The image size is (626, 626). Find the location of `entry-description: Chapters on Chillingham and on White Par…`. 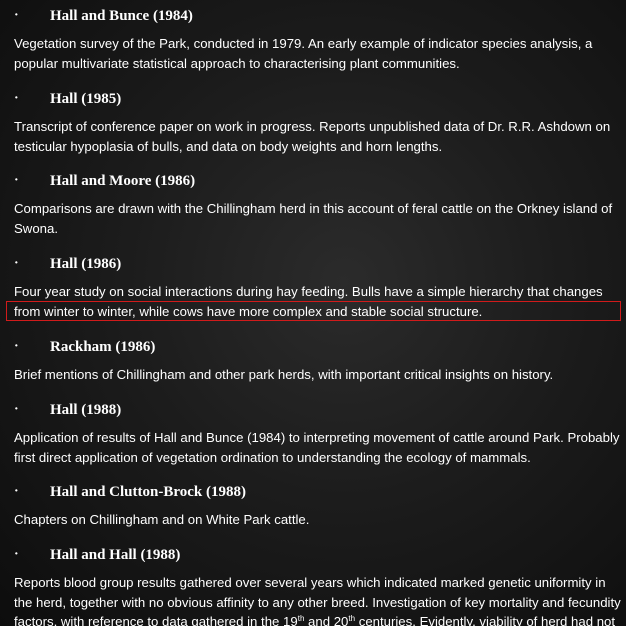

entry-description: Chapters on Chillingham and on White Par… is located at coordinates (317, 520).